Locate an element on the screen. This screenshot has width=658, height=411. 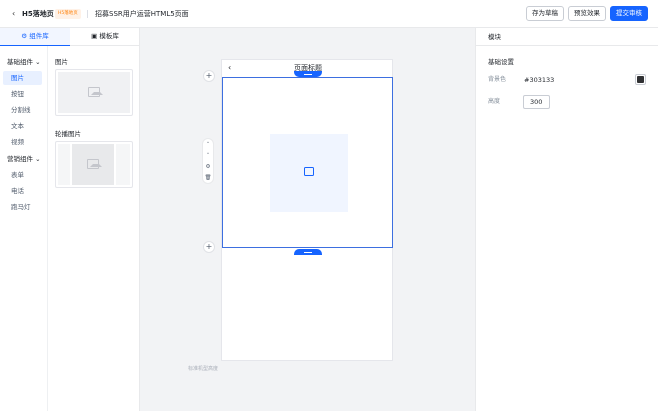
add-block-above-icon: + is located at coordinates (209, 76).